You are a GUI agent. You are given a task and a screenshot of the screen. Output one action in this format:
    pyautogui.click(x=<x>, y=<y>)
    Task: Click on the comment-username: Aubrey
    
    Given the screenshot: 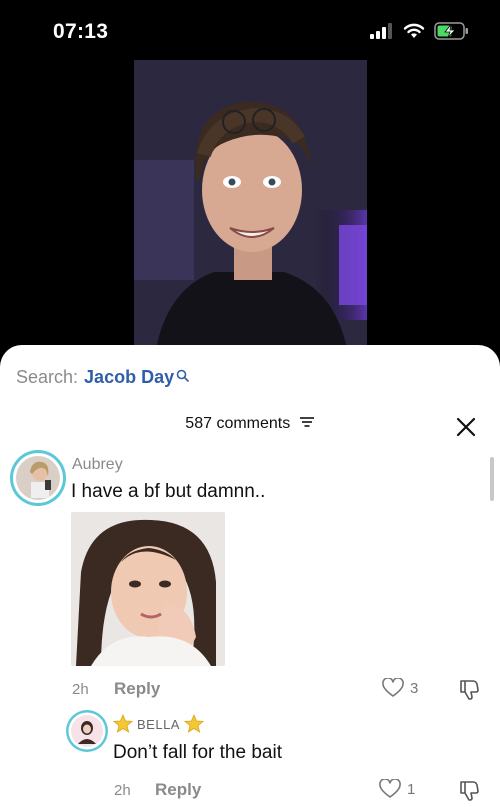 What is the action you would take?
    pyautogui.click(x=97, y=465)
    